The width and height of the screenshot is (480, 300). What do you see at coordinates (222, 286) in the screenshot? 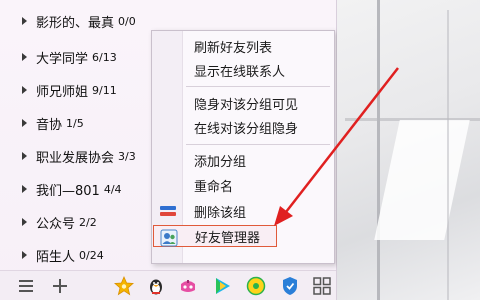
I see `video-icon` at bounding box center [222, 286].